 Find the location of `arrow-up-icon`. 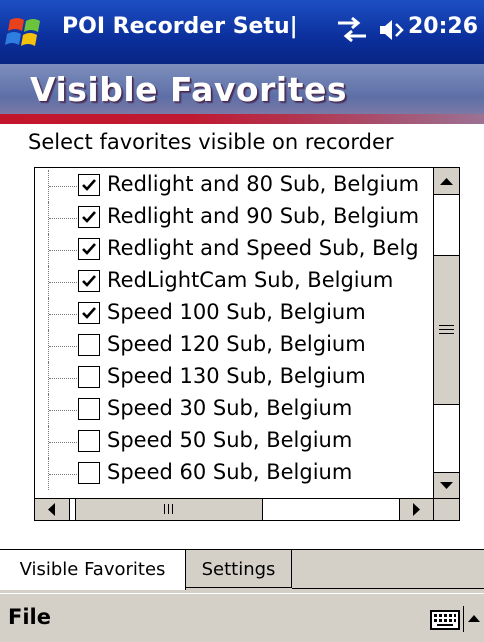

arrow-up-icon is located at coordinates (446, 181).